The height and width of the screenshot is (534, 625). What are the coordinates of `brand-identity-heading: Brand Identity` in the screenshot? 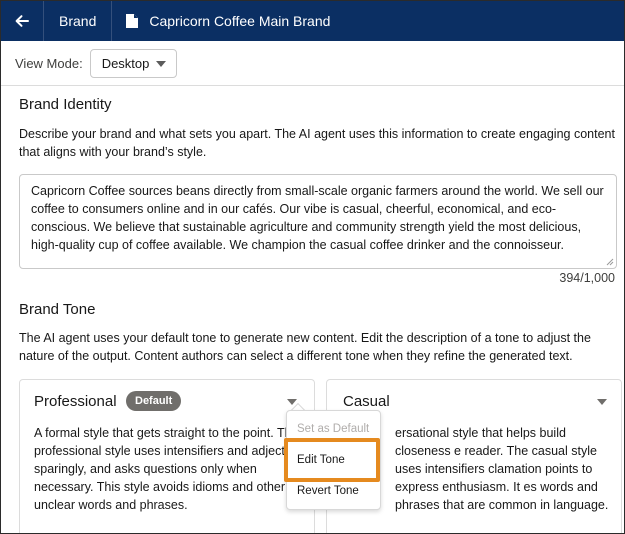 It's located at (65, 104).